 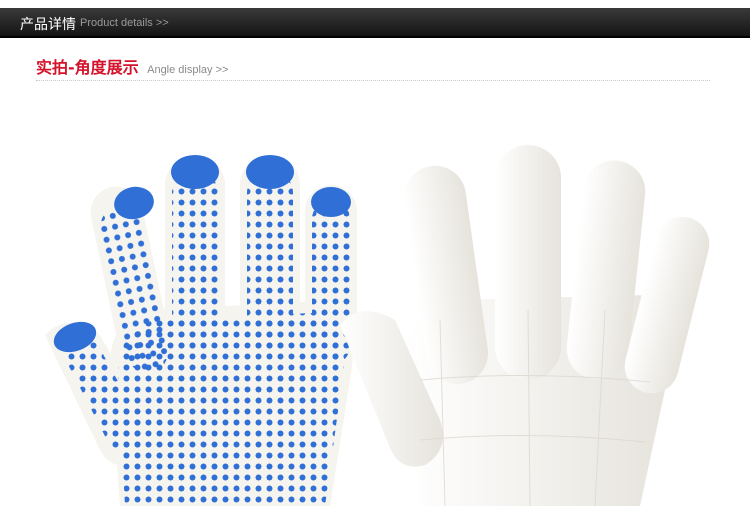 I want to click on angle-display-heading: 实拍-角度展示 Angle display >>, so click(x=132, y=66).